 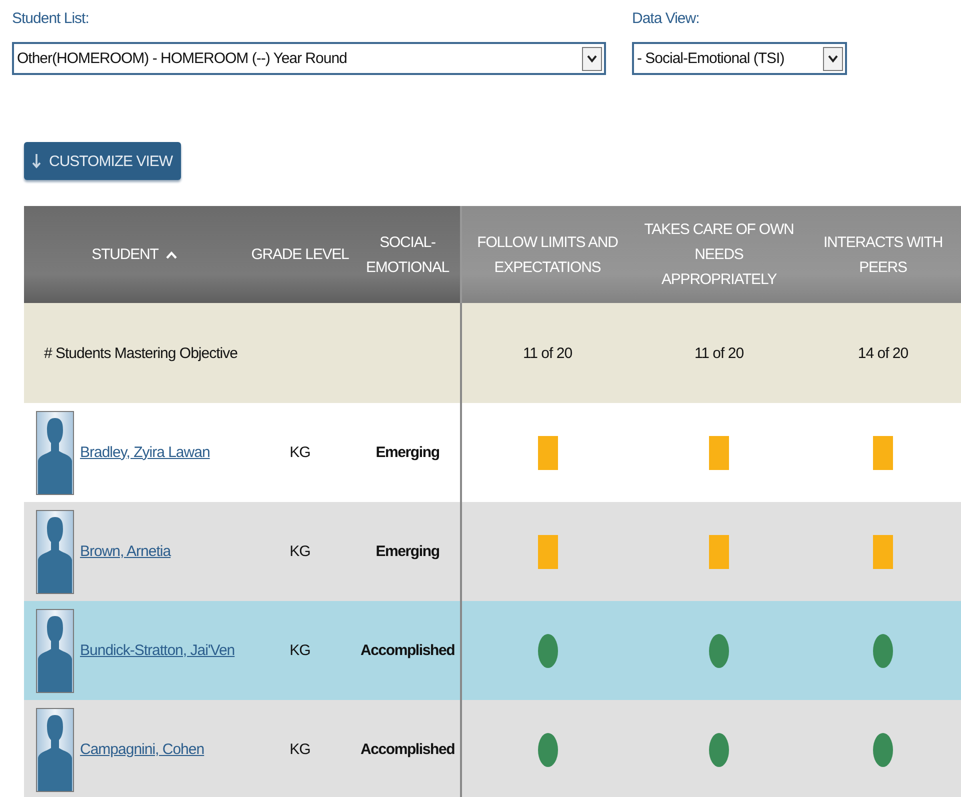 What do you see at coordinates (883, 353) in the screenshot?
I see `summary-count: 14 of 20` at bounding box center [883, 353].